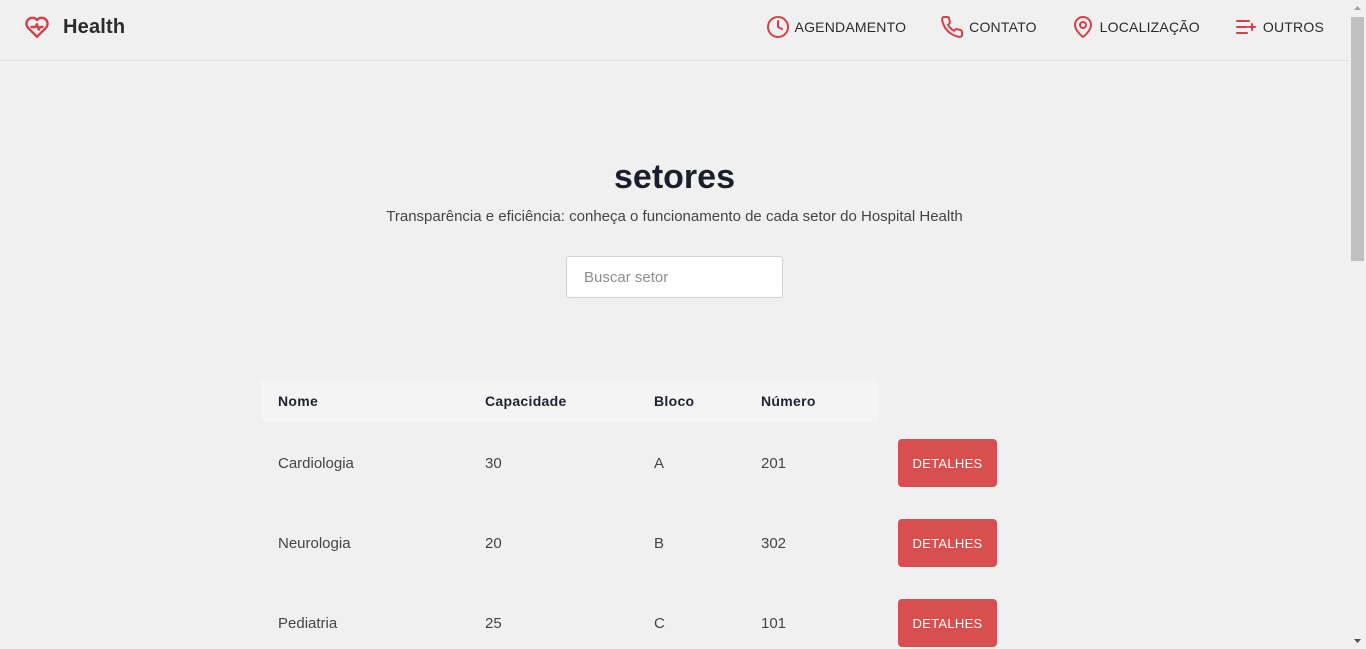  I want to click on cell-numero: 101, so click(774, 623).